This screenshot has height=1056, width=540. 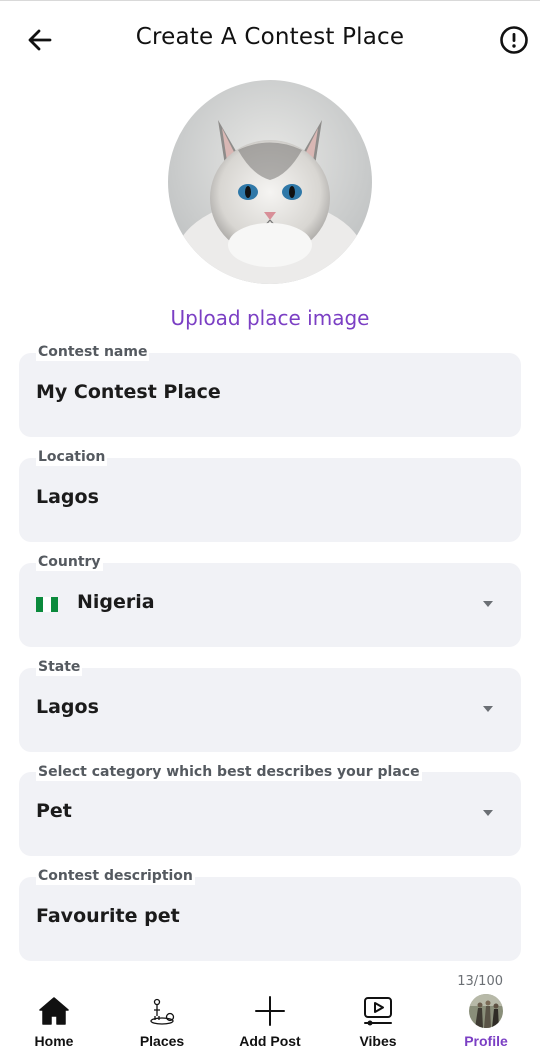 What do you see at coordinates (270, 1011) in the screenshot?
I see `plus-icon` at bounding box center [270, 1011].